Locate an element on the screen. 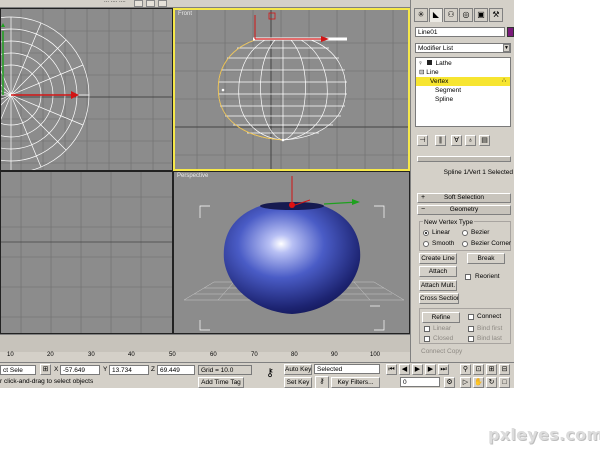  timeline-tick: 30 is located at coordinates (91, 355).